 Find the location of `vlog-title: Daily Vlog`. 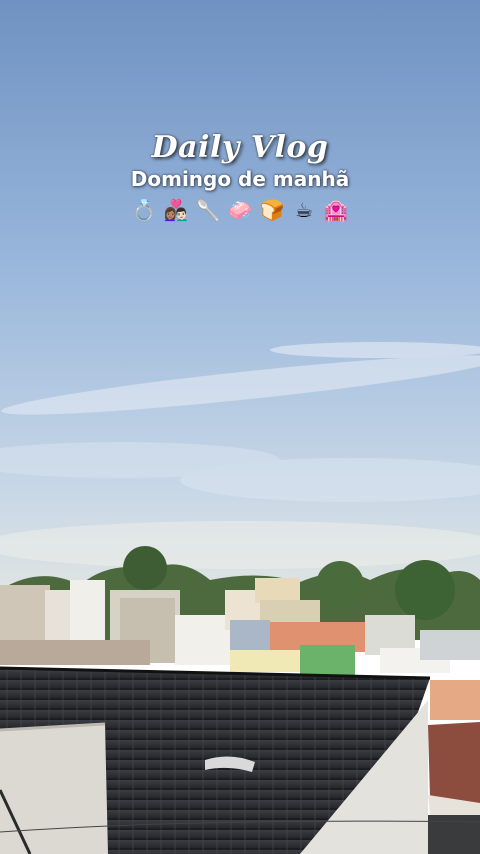

vlog-title: Daily Vlog is located at coordinates (240, 147).